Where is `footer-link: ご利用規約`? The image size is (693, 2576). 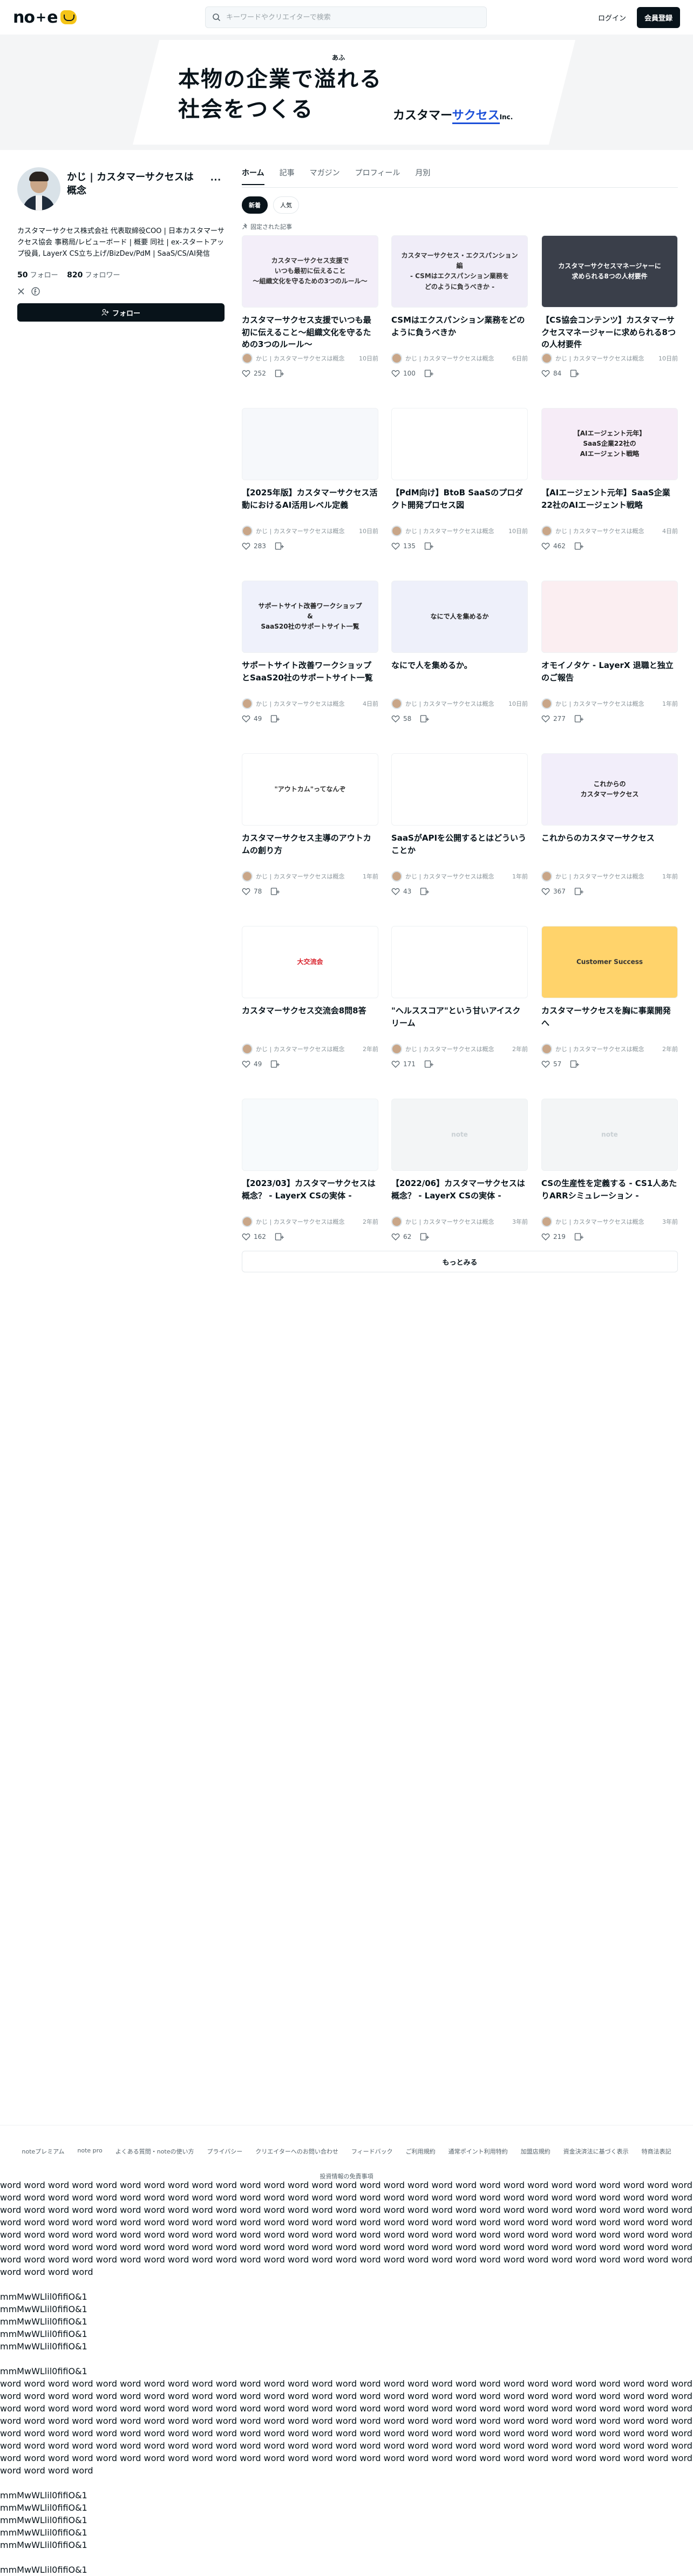
footer-link: ご利用規約 is located at coordinates (421, 2151).